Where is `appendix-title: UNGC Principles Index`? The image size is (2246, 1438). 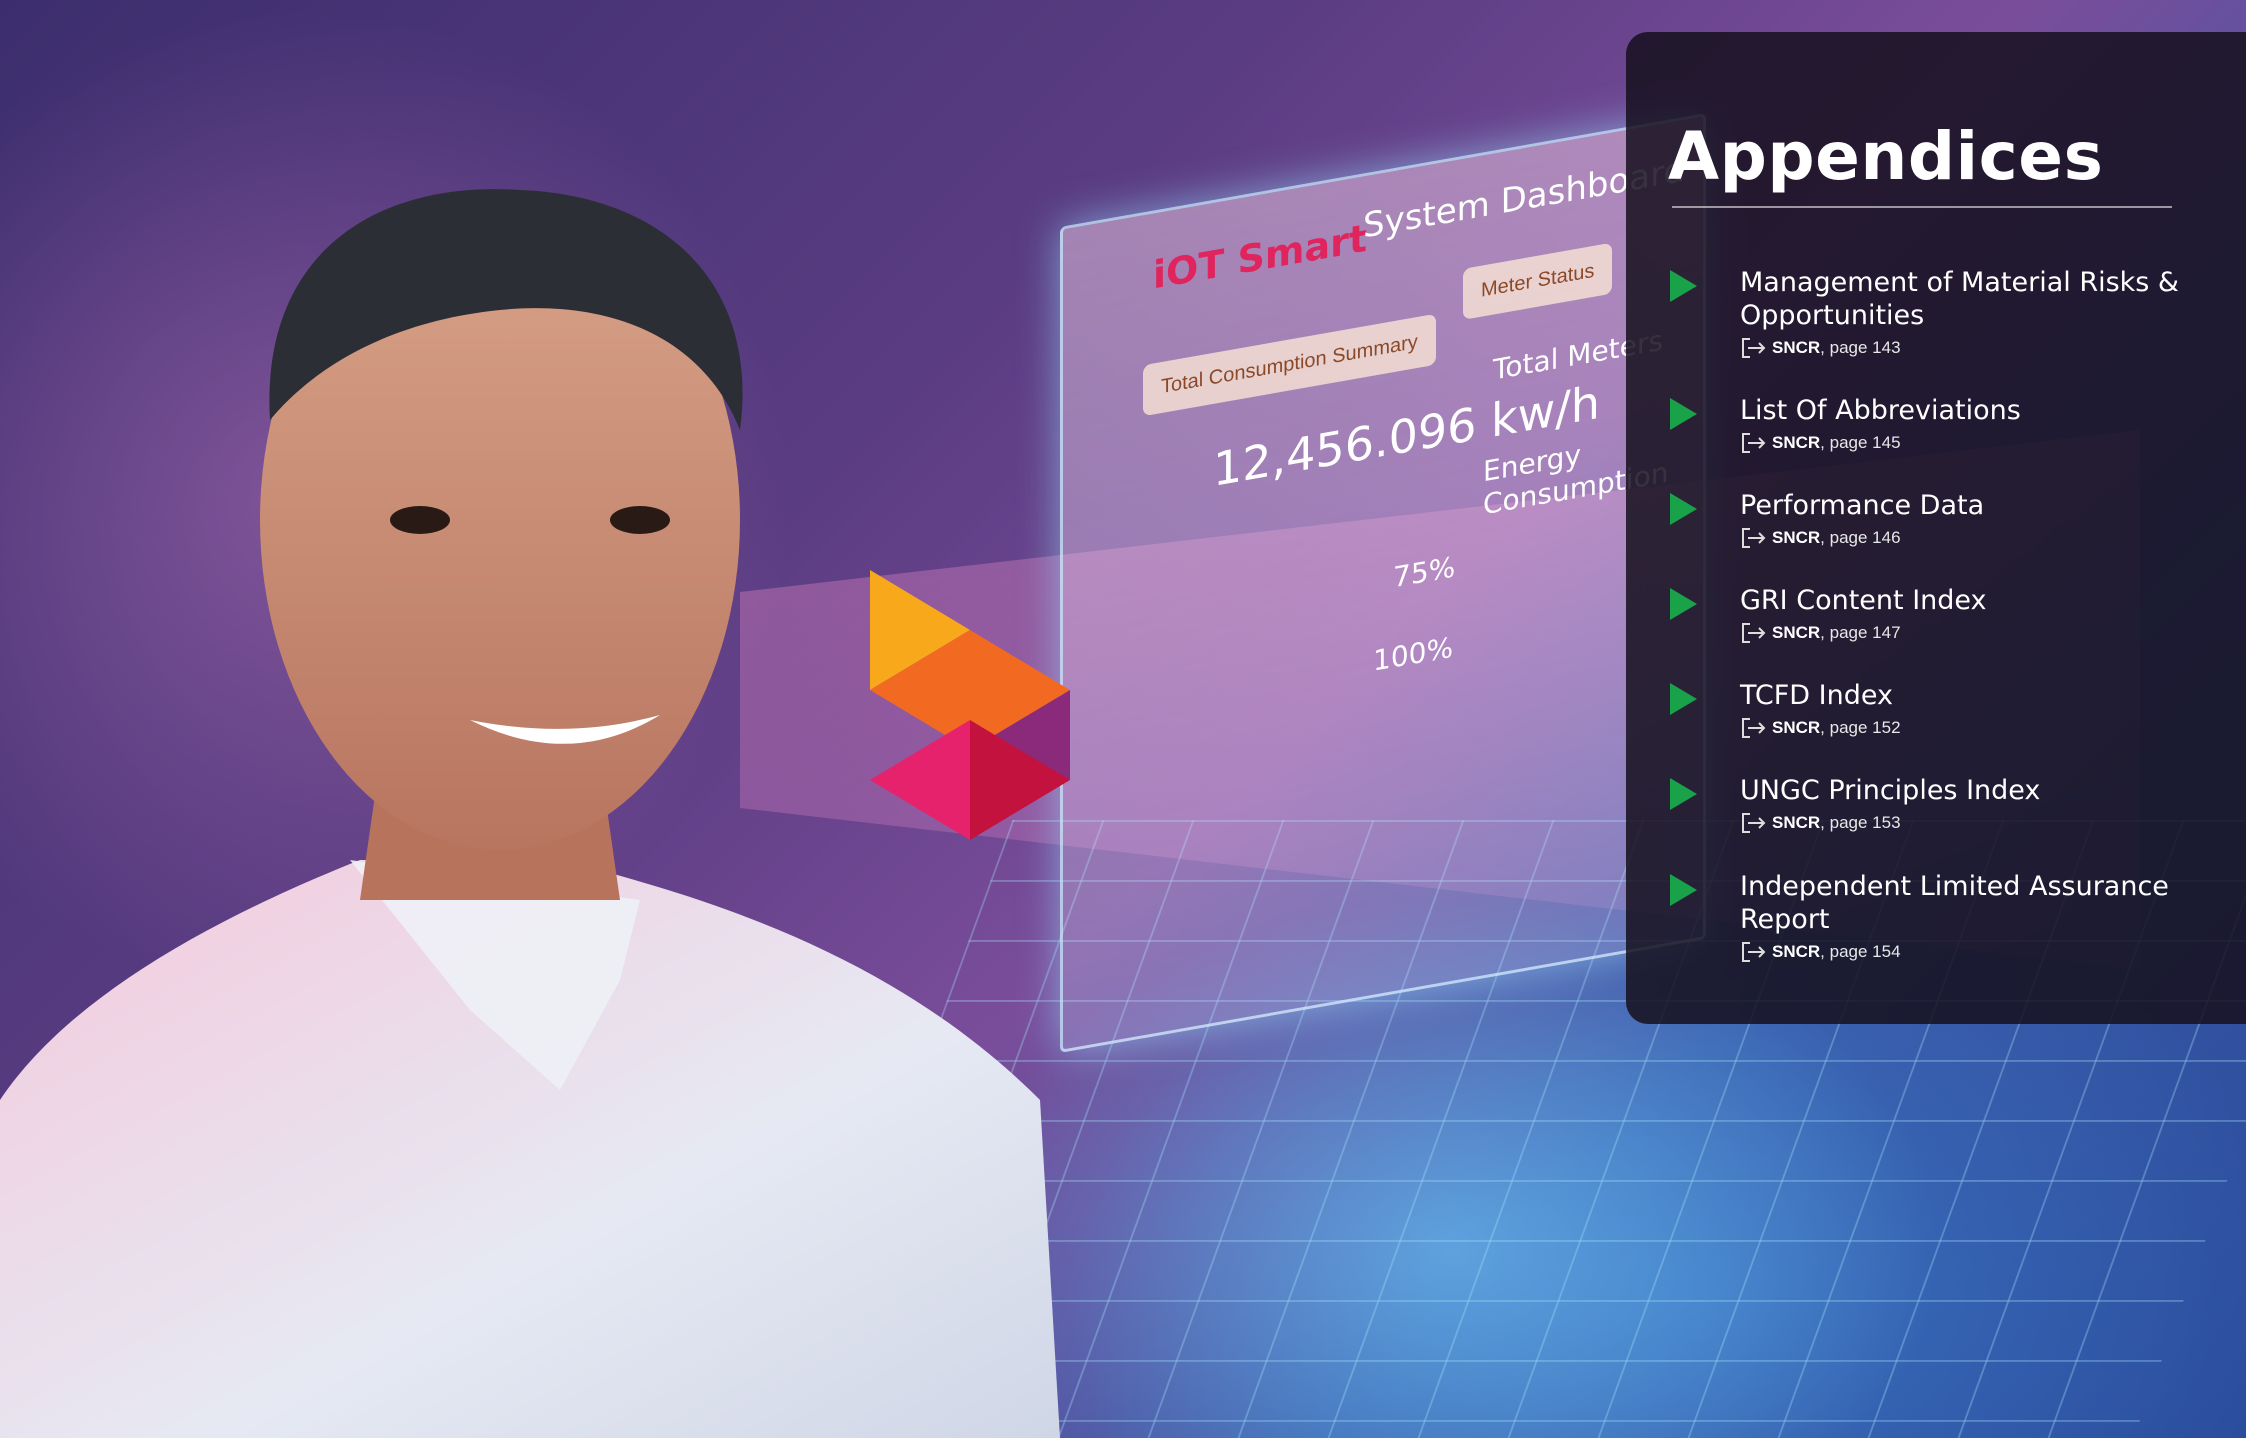 appendix-title: UNGC Principles Index is located at coordinates (1890, 790).